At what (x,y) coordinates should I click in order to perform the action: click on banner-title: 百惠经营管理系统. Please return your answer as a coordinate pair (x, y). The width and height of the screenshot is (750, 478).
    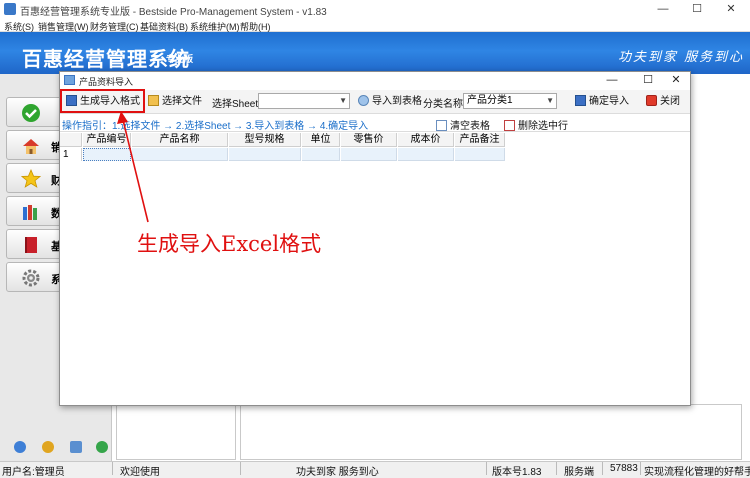
    Looking at the image, I should click on (106, 60).